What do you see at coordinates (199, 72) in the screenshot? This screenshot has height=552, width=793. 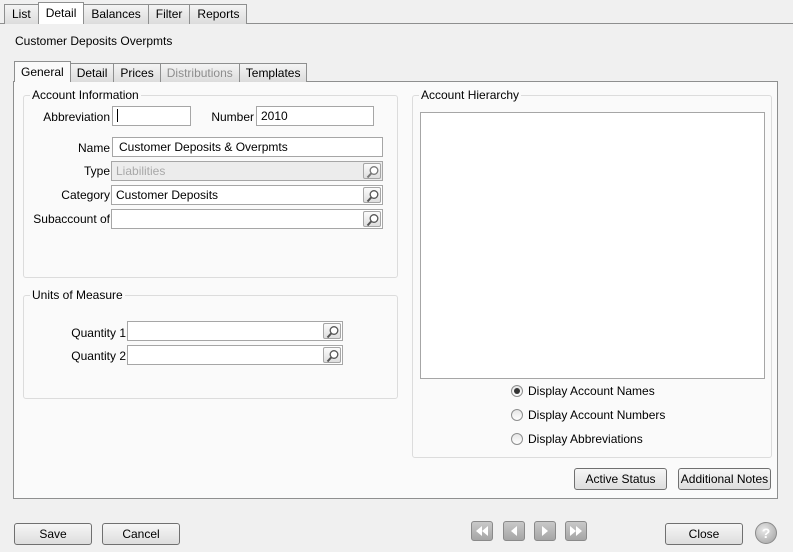 I see `tab-distributions: Distributions` at bounding box center [199, 72].